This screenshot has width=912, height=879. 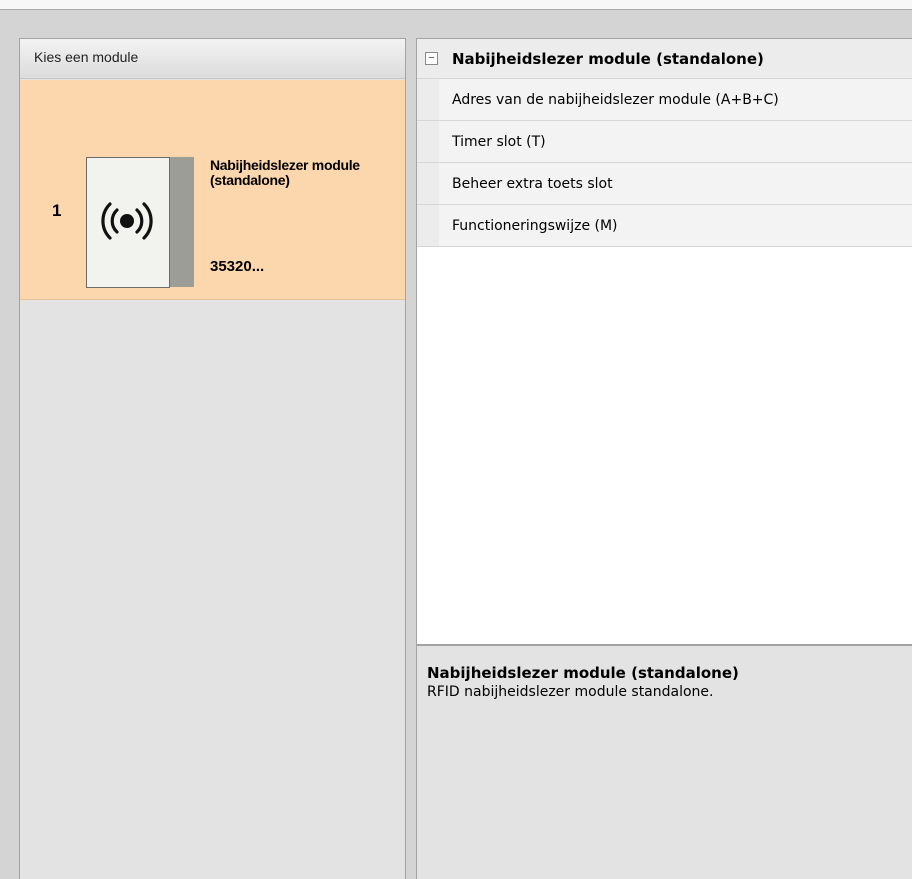 I want to click on description-text: RFID nabijheidslezer module standalone., so click(x=570, y=692).